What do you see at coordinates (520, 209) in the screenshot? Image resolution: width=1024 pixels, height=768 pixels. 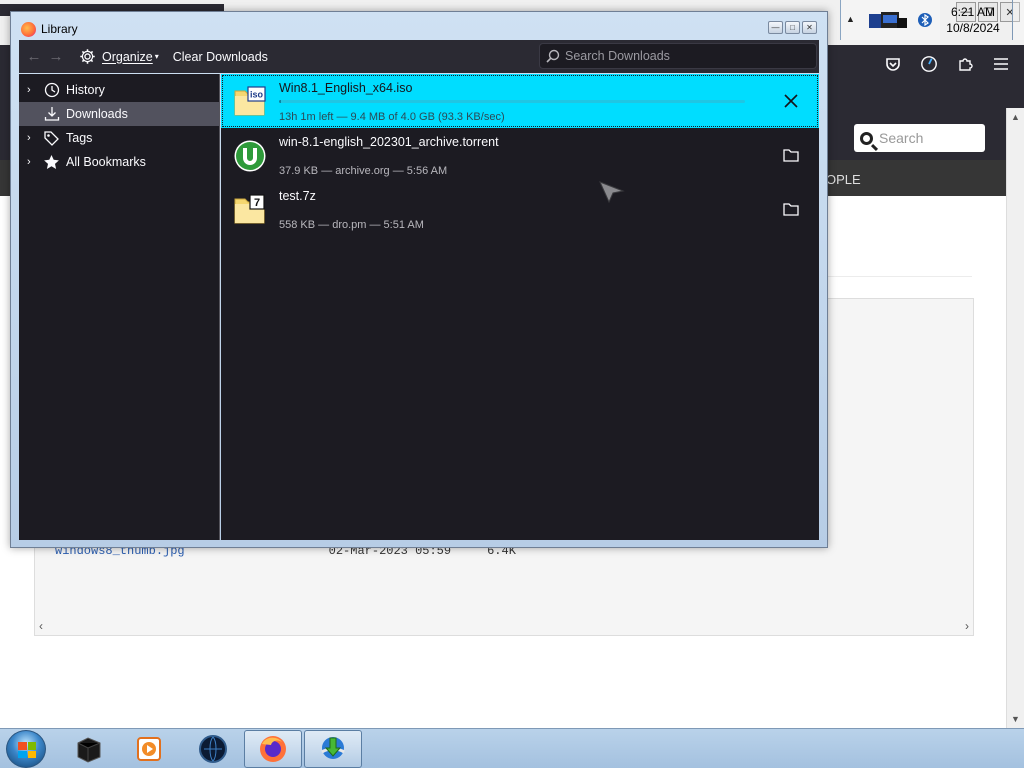 I see `download-item: 7 test.7z 558 KB — dro.pm — 5:51 AM` at bounding box center [520, 209].